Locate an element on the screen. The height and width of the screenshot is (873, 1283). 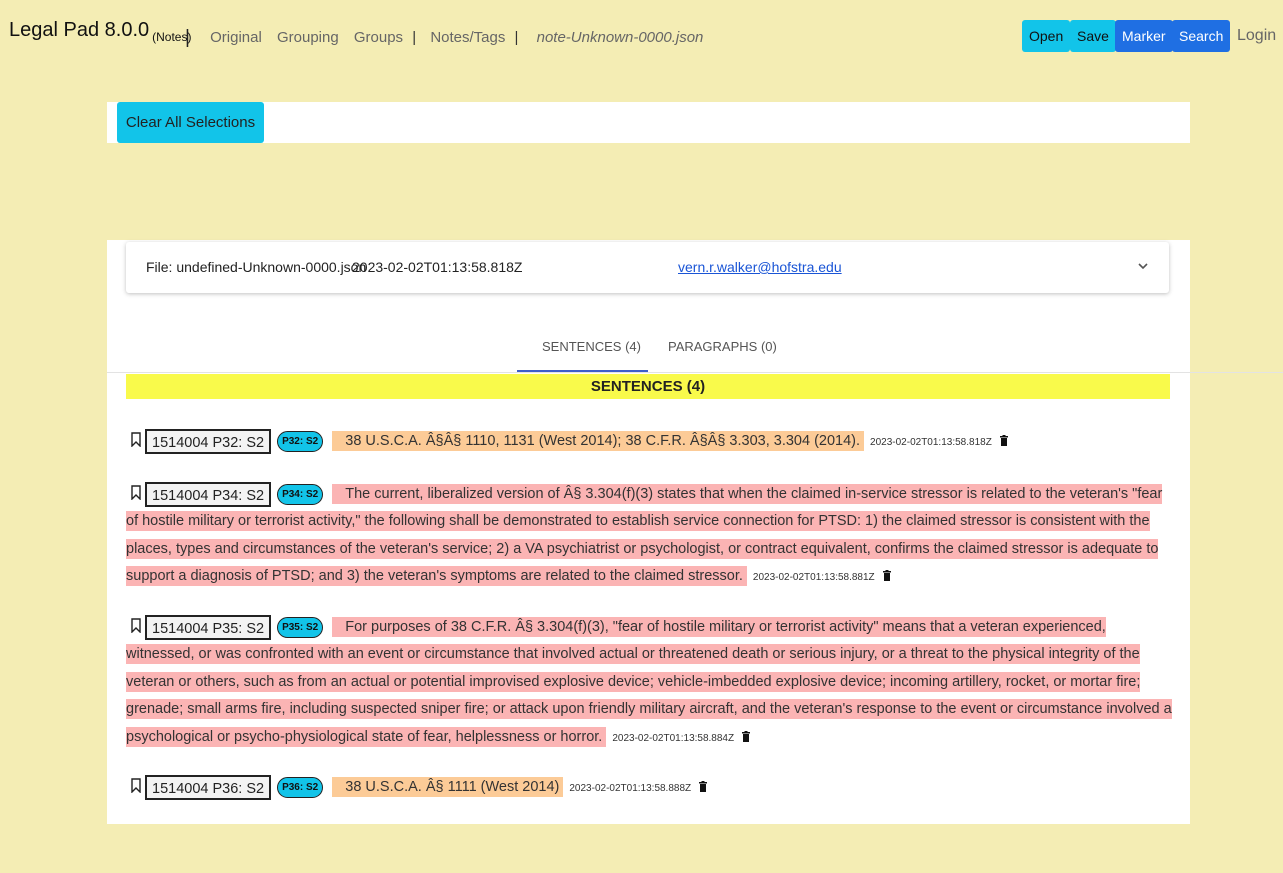
current-file-name: note-Unknown-0000.json is located at coordinates (620, 37).